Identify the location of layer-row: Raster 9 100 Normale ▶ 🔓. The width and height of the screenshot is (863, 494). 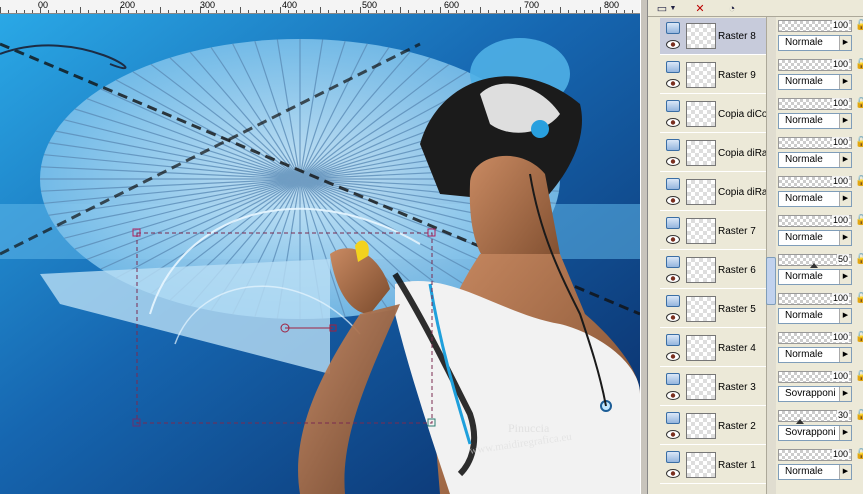
(755, 75).